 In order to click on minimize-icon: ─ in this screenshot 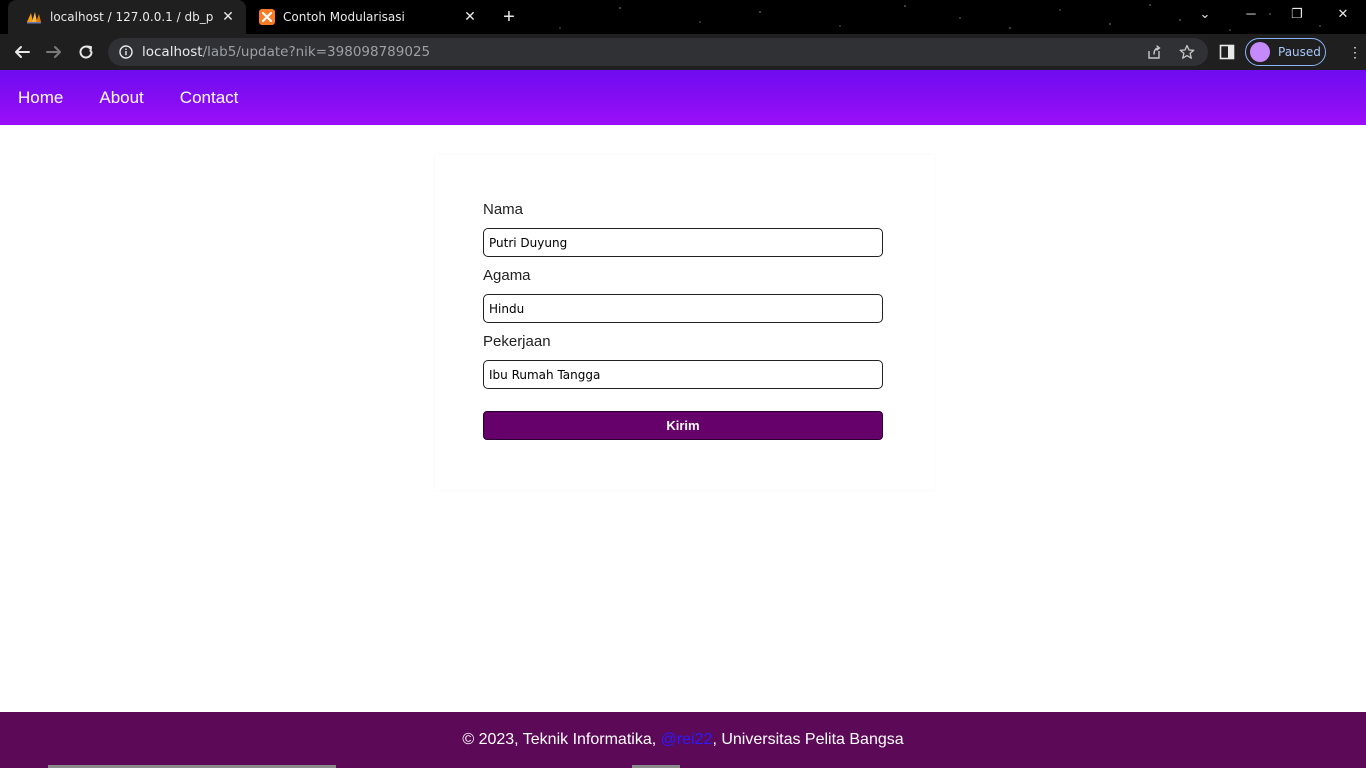, I will do `click(1251, 13)`.